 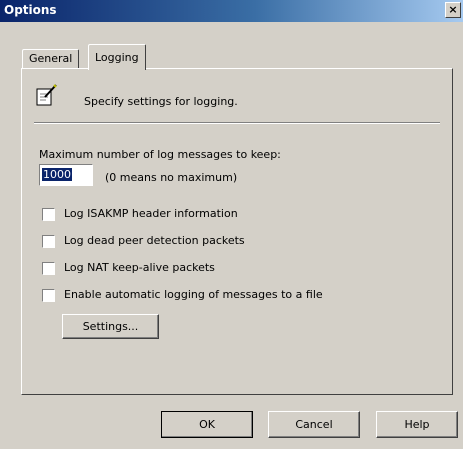 I want to click on help-button: Help, so click(x=417, y=424).